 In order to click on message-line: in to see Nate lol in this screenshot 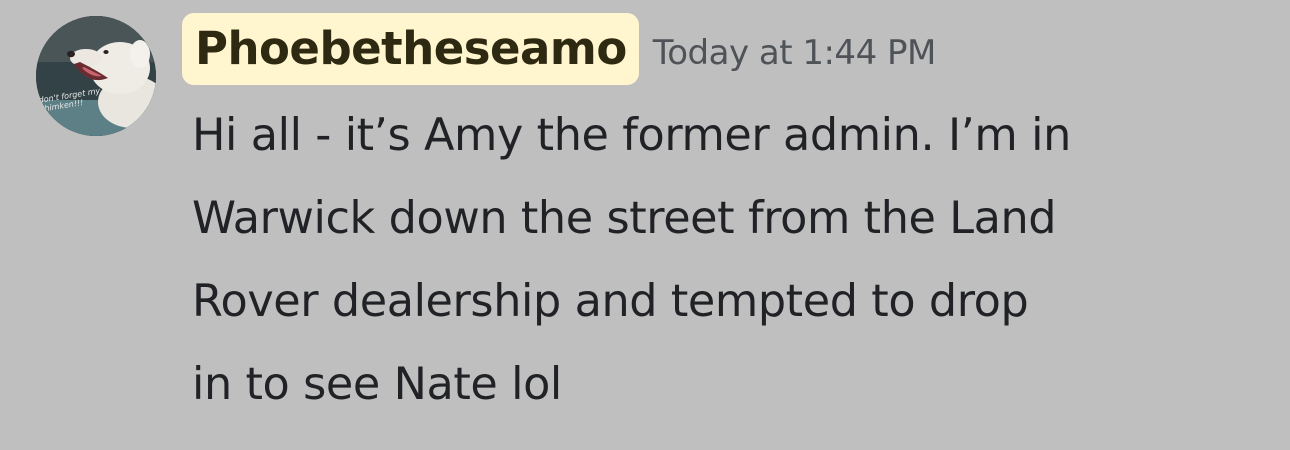, I will do `click(377, 384)`.